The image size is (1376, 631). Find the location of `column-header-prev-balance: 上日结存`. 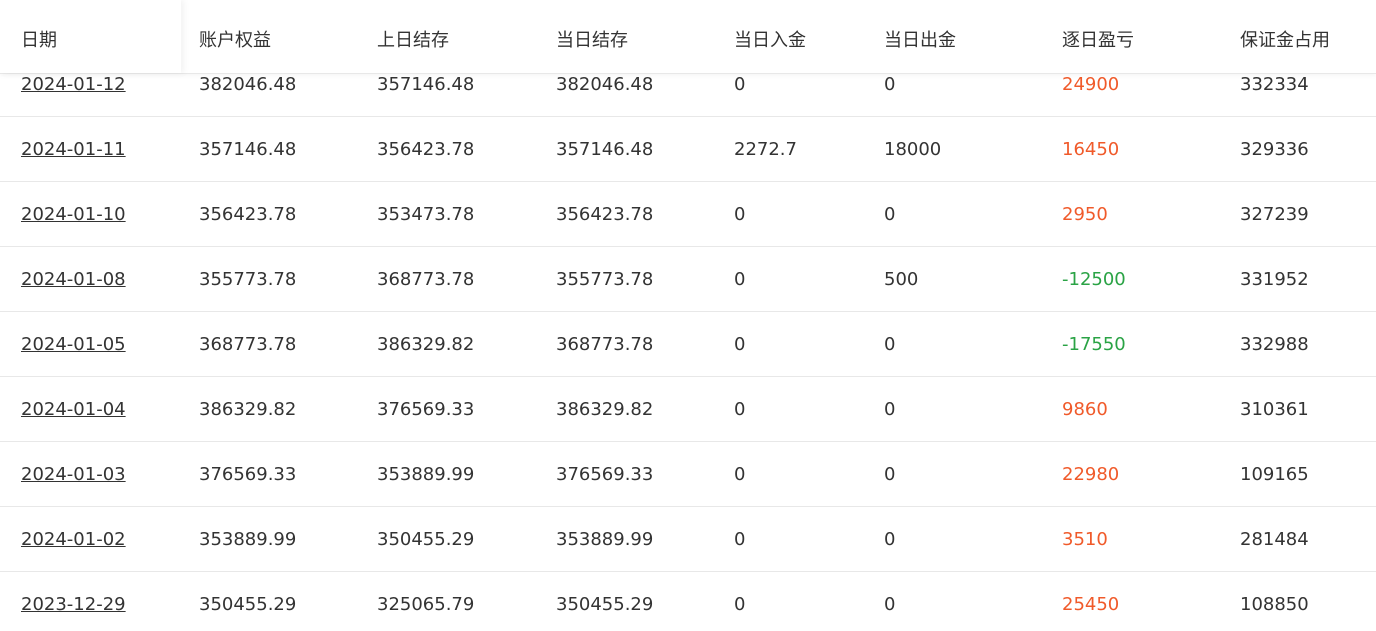

column-header-prev-balance: 上日结存 is located at coordinates (413, 40).